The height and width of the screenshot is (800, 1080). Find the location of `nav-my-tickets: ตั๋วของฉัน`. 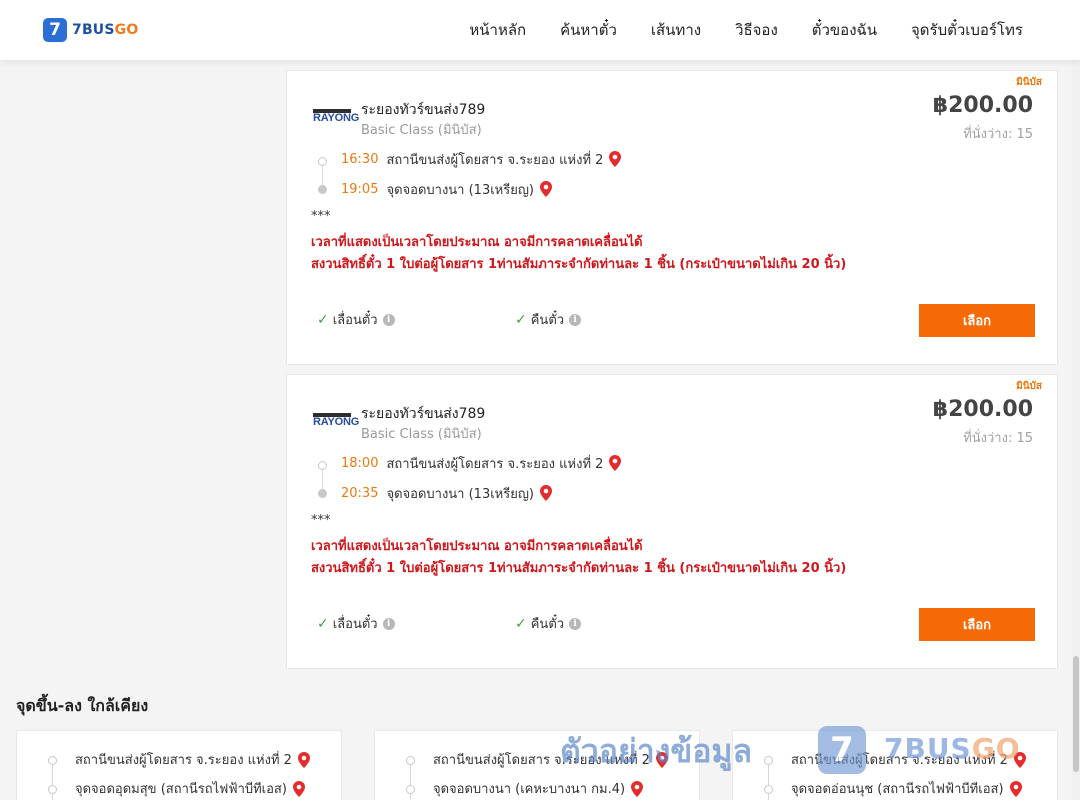

nav-my-tickets: ตั๋วของฉัน is located at coordinates (844, 30).